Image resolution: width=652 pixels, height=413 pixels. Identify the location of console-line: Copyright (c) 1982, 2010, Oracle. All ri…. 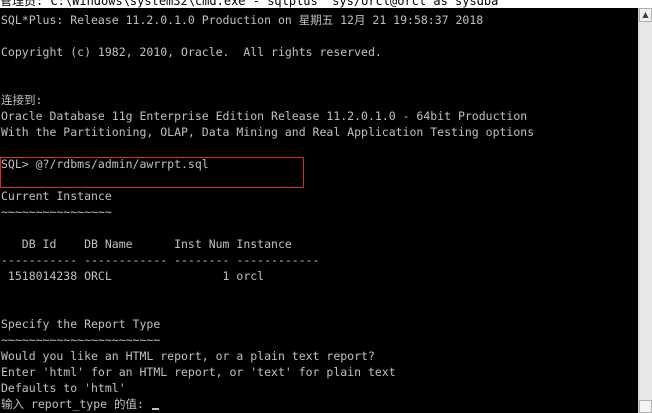
(191, 52).